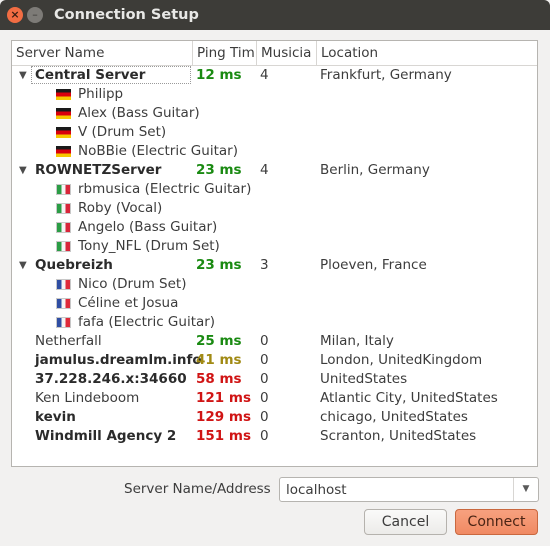 This screenshot has width=550, height=546. I want to click on server-location: UnitedStates, so click(364, 379).